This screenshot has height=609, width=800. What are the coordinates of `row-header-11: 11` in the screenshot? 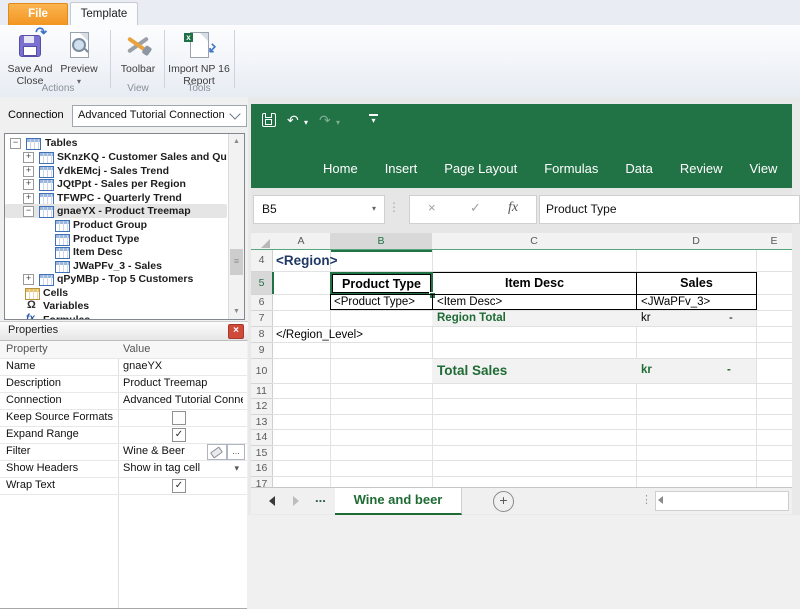 It's located at (262, 391).